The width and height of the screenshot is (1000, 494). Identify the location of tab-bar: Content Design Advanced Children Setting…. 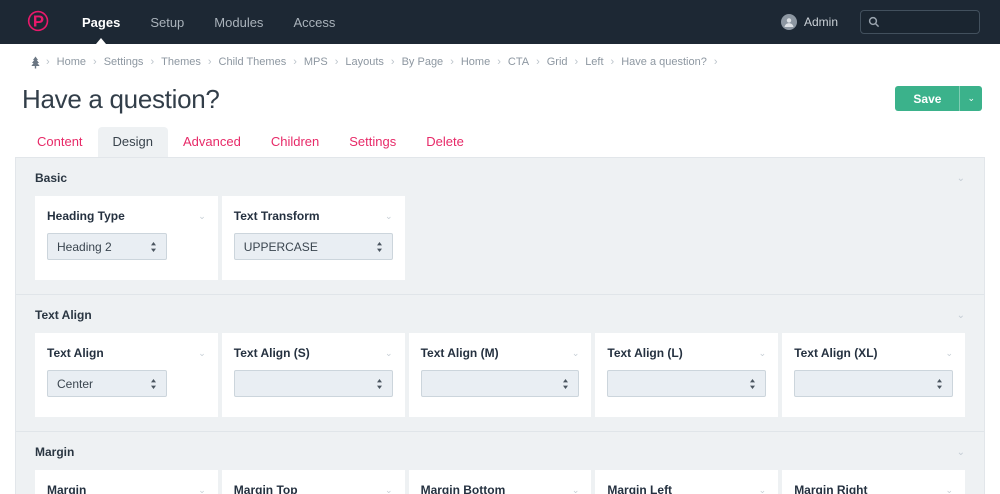
(500, 142).